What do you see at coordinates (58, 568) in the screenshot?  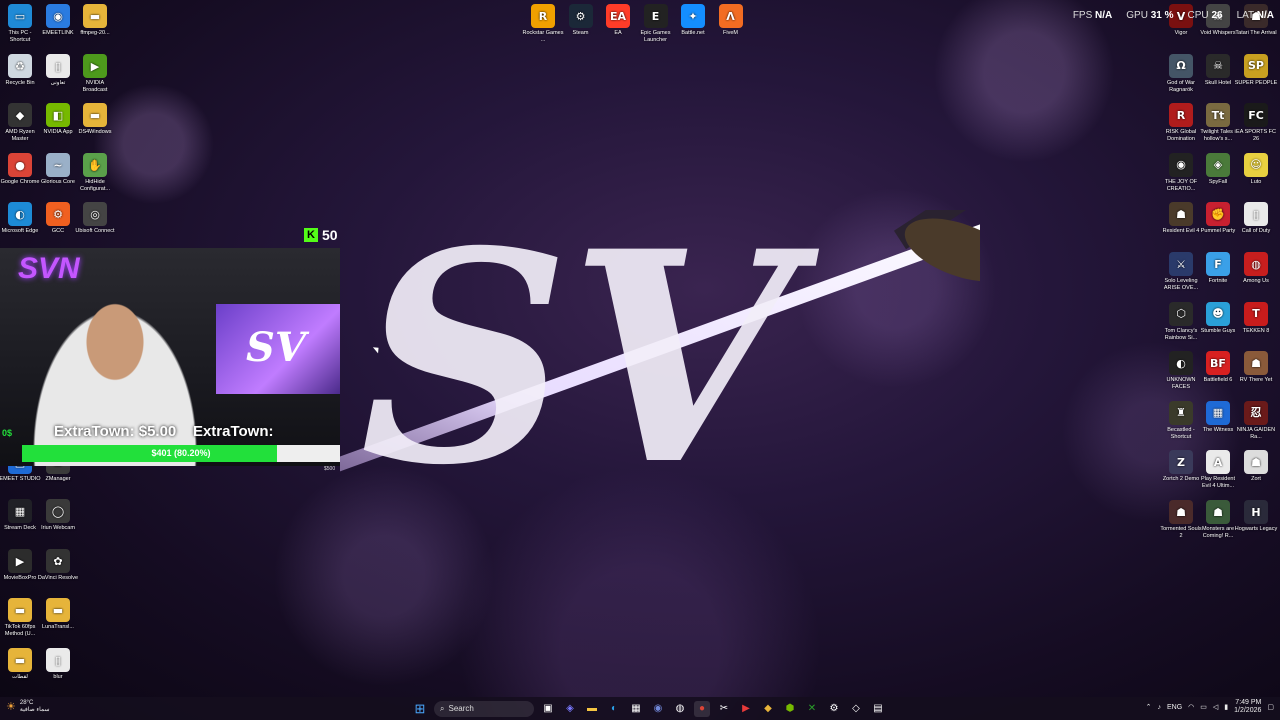 I see `left-davinci-resolve: ✿ DaVinci Resolve` at bounding box center [58, 568].